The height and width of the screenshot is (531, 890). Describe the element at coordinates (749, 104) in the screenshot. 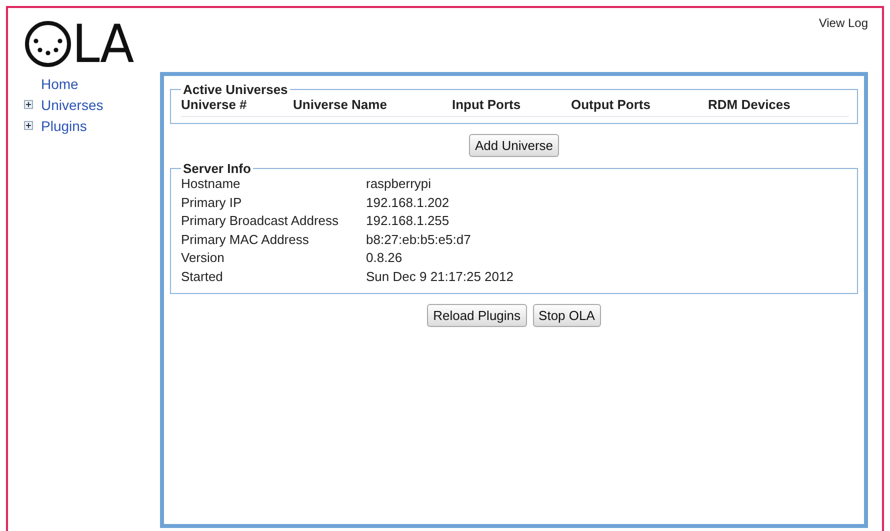

I see `column-header: RDM Devices` at that location.